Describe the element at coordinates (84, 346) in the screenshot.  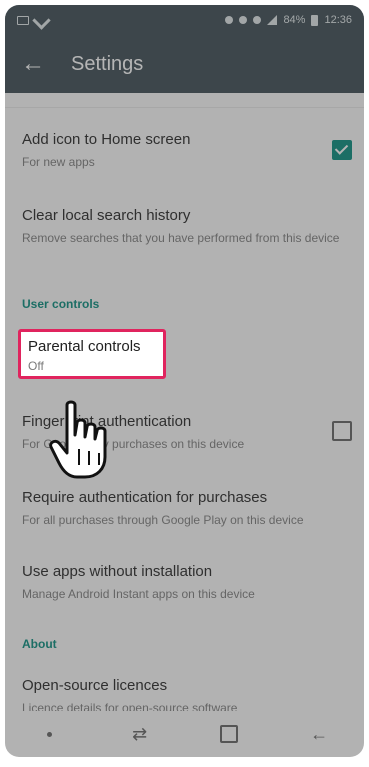
I see `parental-controls-title: Parental controls` at that location.